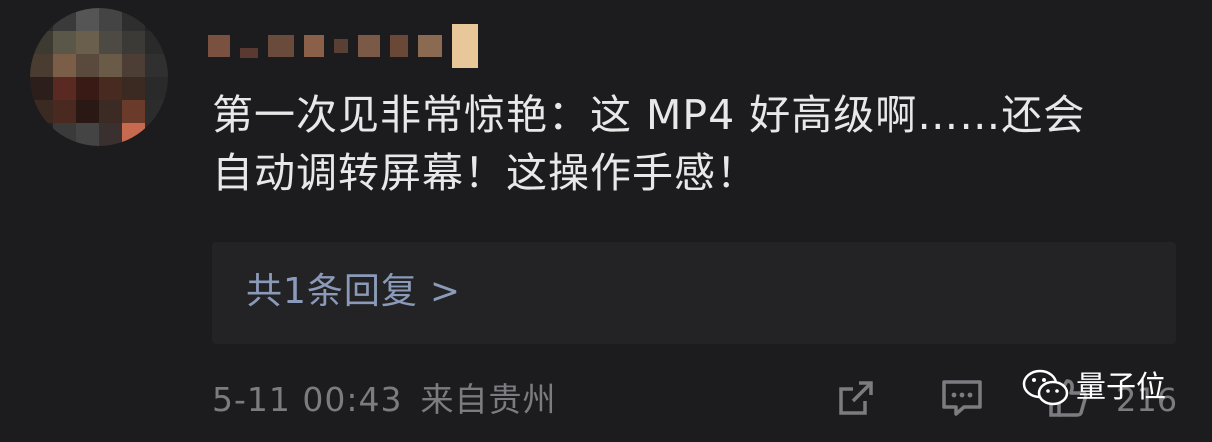 The height and width of the screenshot is (442, 1212). Describe the element at coordinates (488, 399) in the screenshot. I see `comment-location: 来自贵州` at that location.